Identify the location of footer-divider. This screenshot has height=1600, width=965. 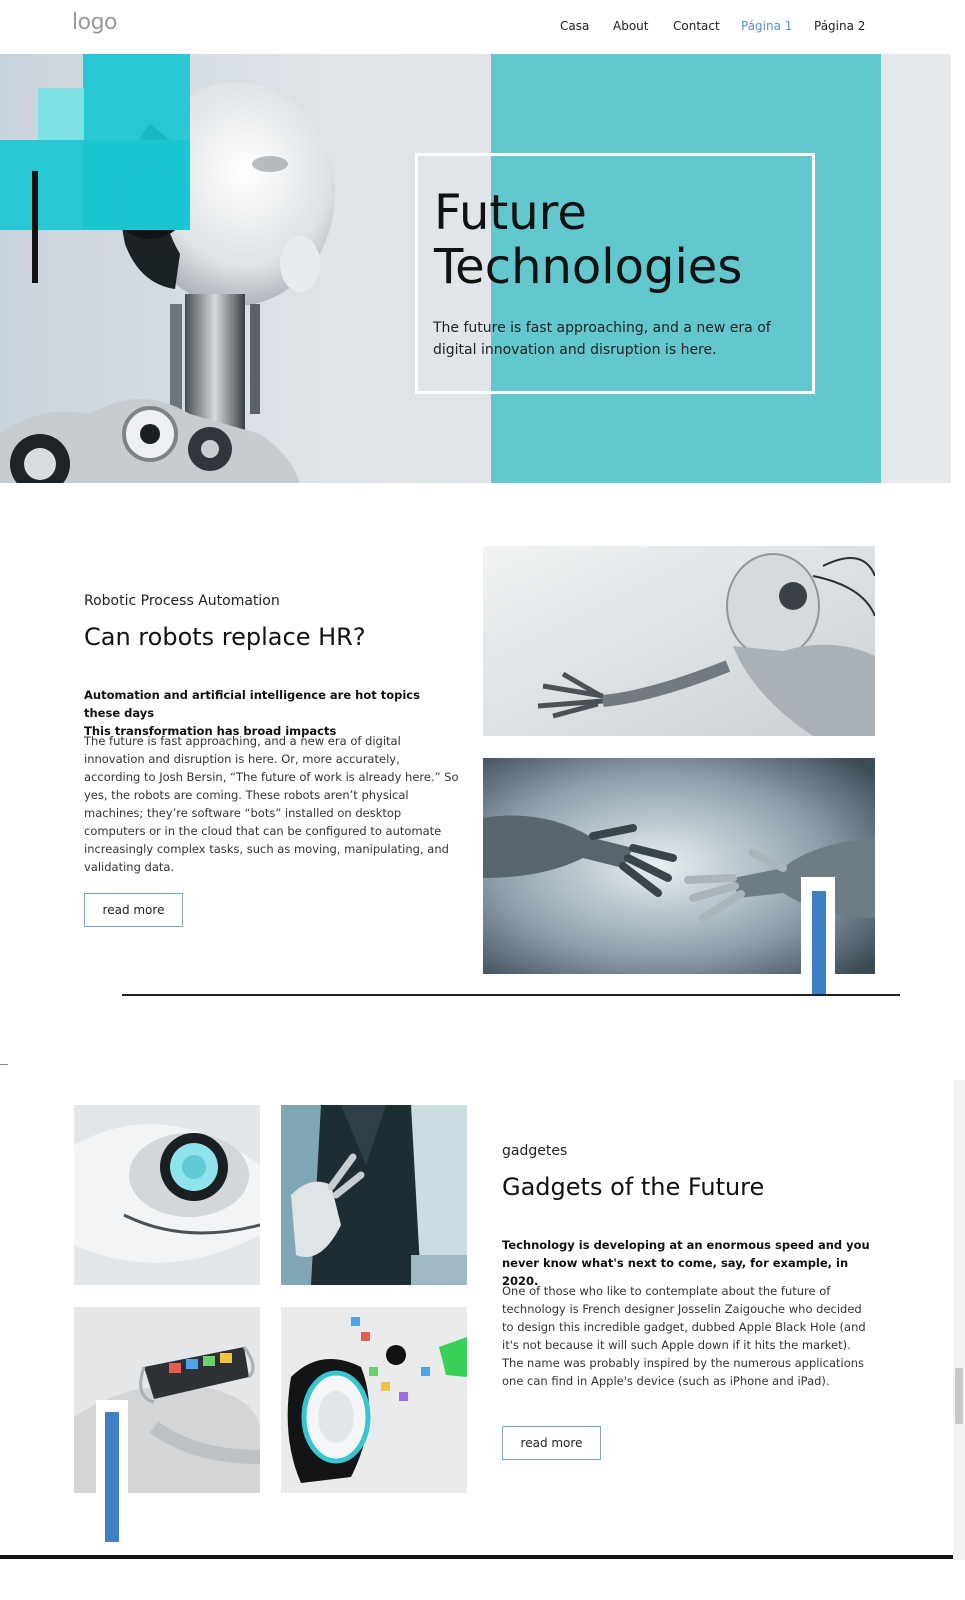
(482, 1557).